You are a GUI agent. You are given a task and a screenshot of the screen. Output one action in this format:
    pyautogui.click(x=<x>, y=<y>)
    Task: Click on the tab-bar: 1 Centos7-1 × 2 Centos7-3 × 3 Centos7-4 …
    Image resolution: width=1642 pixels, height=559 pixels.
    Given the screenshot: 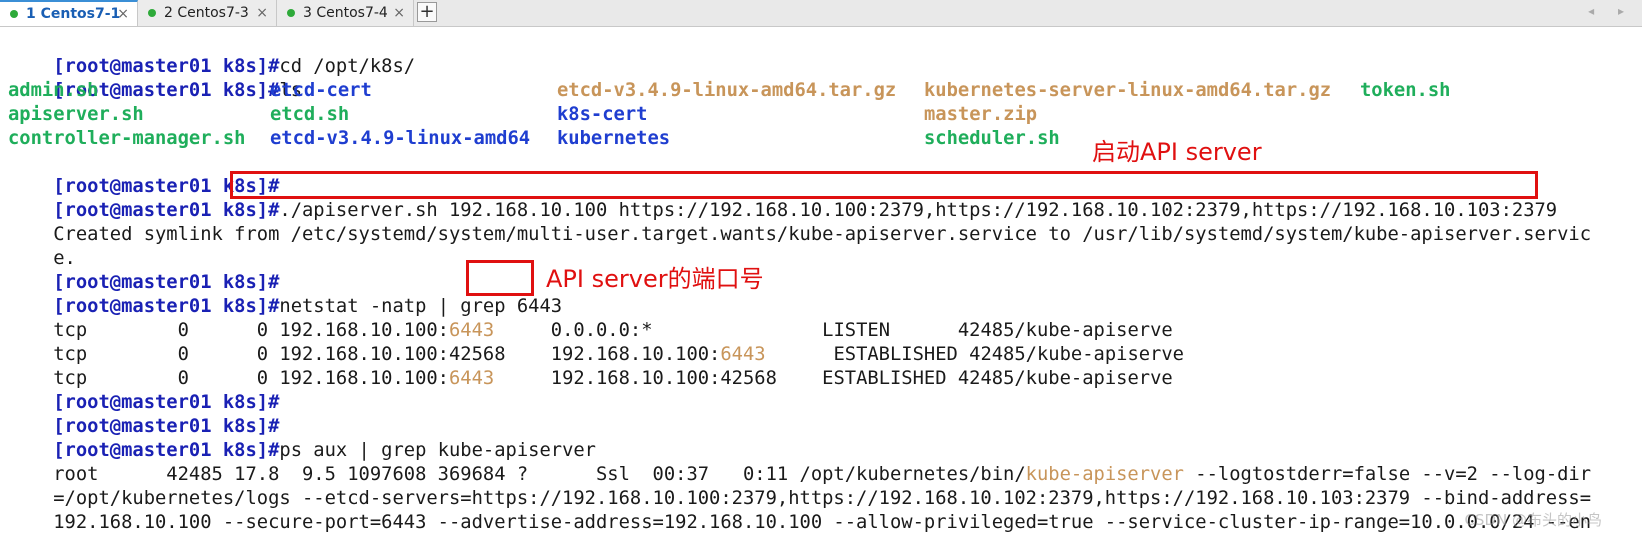 What is the action you would take?
    pyautogui.click(x=821, y=13)
    